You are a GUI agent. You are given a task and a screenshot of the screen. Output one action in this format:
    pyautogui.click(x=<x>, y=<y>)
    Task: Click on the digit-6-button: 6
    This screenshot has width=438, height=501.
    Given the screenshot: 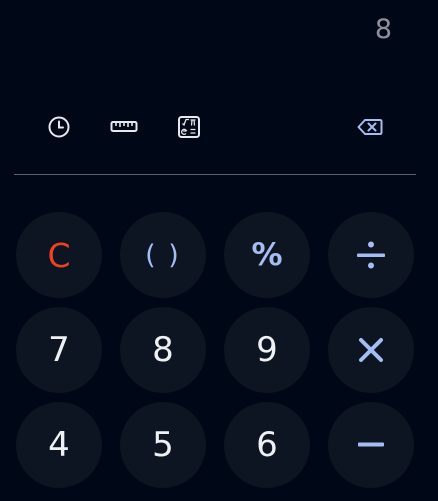 What is the action you would take?
    pyautogui.click(x=267, y=445)
    